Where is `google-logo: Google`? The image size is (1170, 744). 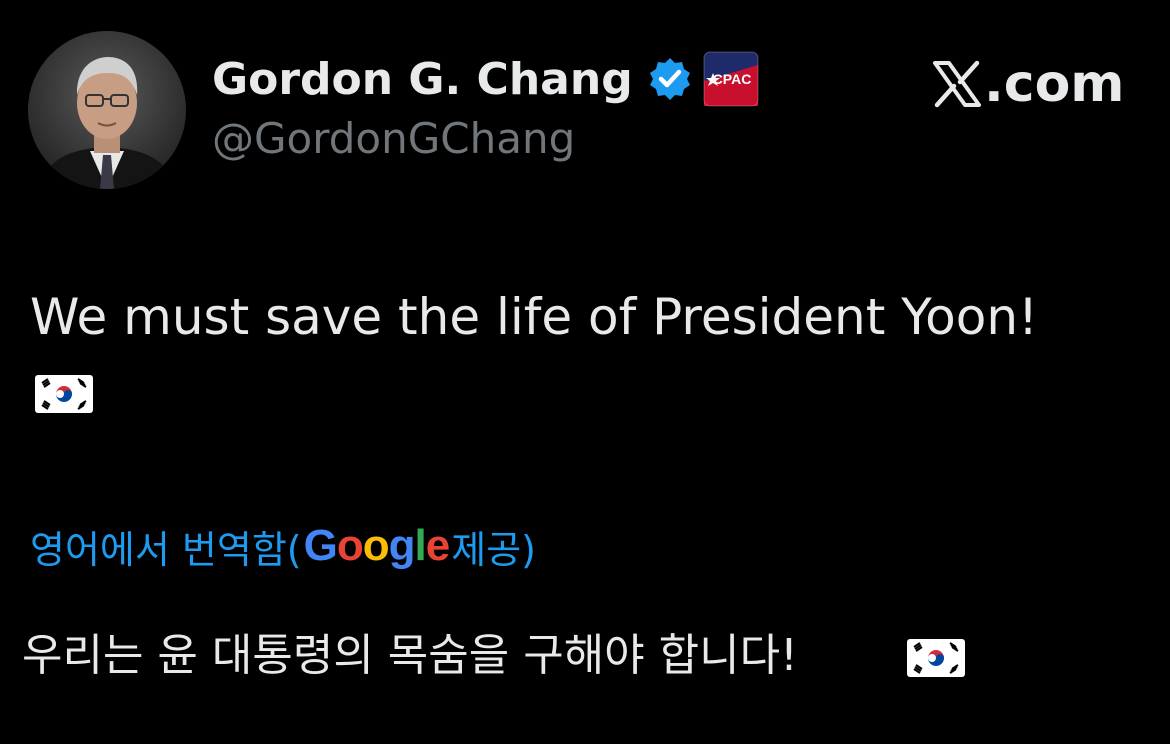 google-logo: Google is located at coordinates (377, 546).